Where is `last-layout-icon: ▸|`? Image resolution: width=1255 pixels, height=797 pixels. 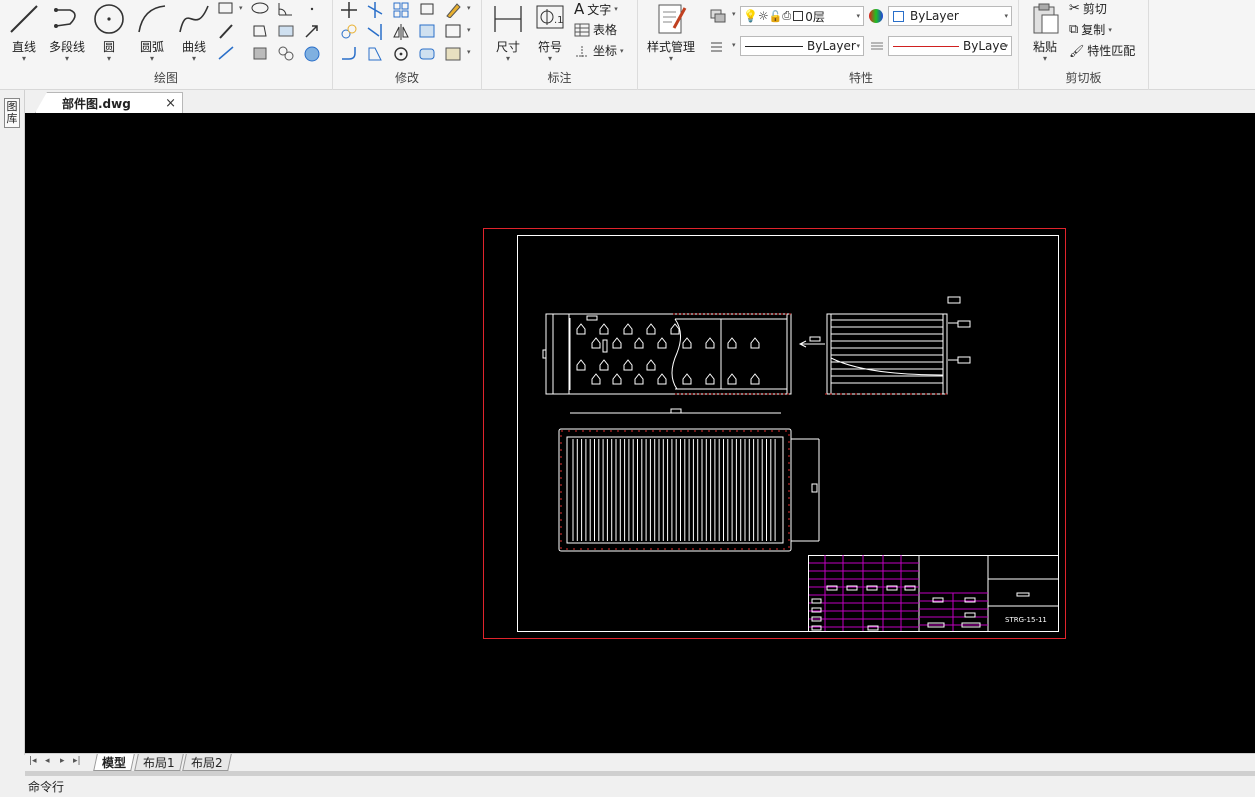 last-layout-icon: ▸| is located at coordinates (77, 761).